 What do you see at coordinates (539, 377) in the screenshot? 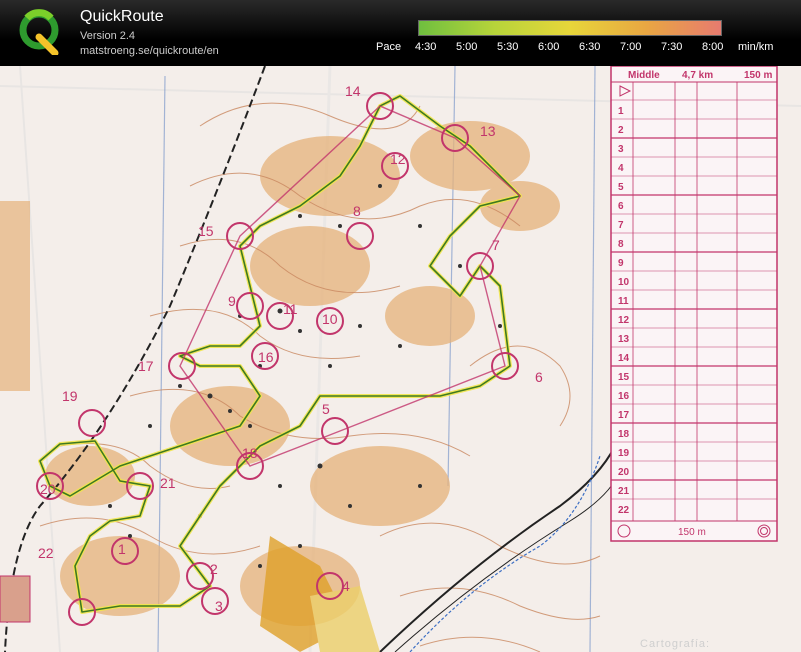
I see `control-number: 6` at bounding box center [539, 377].